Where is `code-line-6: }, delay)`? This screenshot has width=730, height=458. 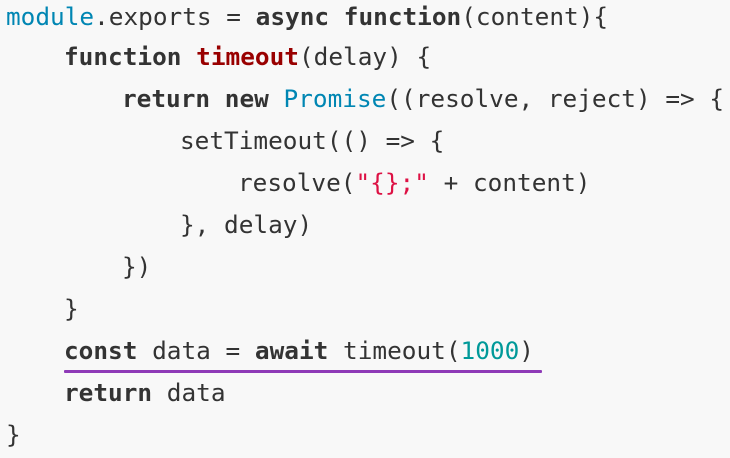 code-line-6: }, delay) is located at coordinates (159, 225).